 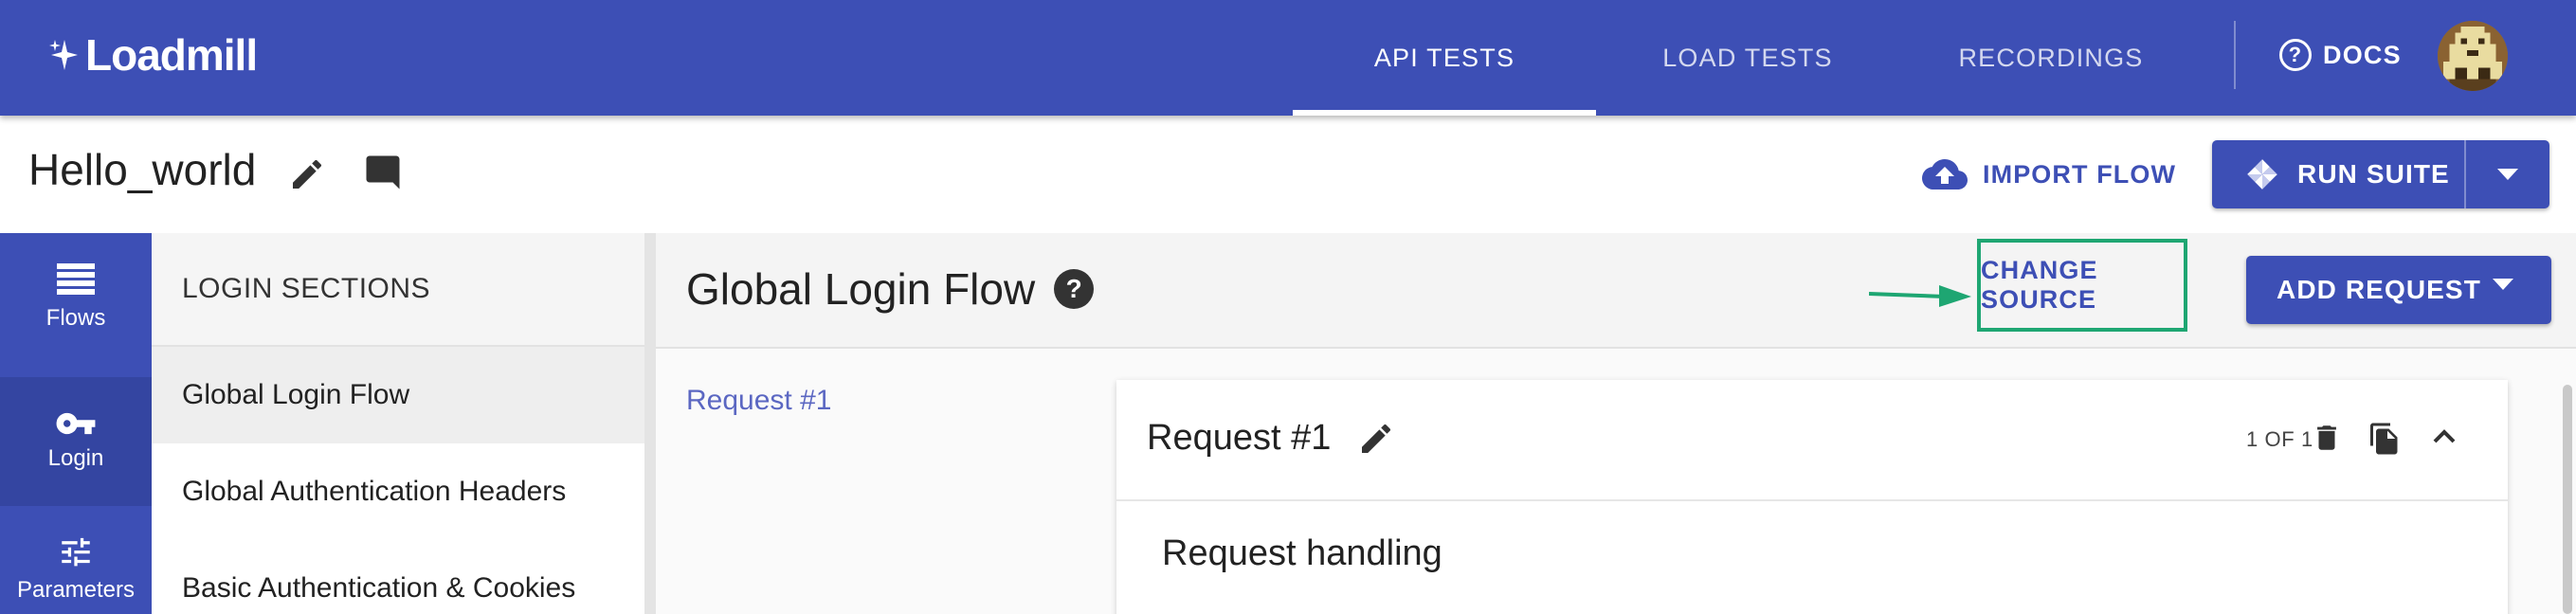 I want to click on scrollbar, so click(x=2567, y=499).